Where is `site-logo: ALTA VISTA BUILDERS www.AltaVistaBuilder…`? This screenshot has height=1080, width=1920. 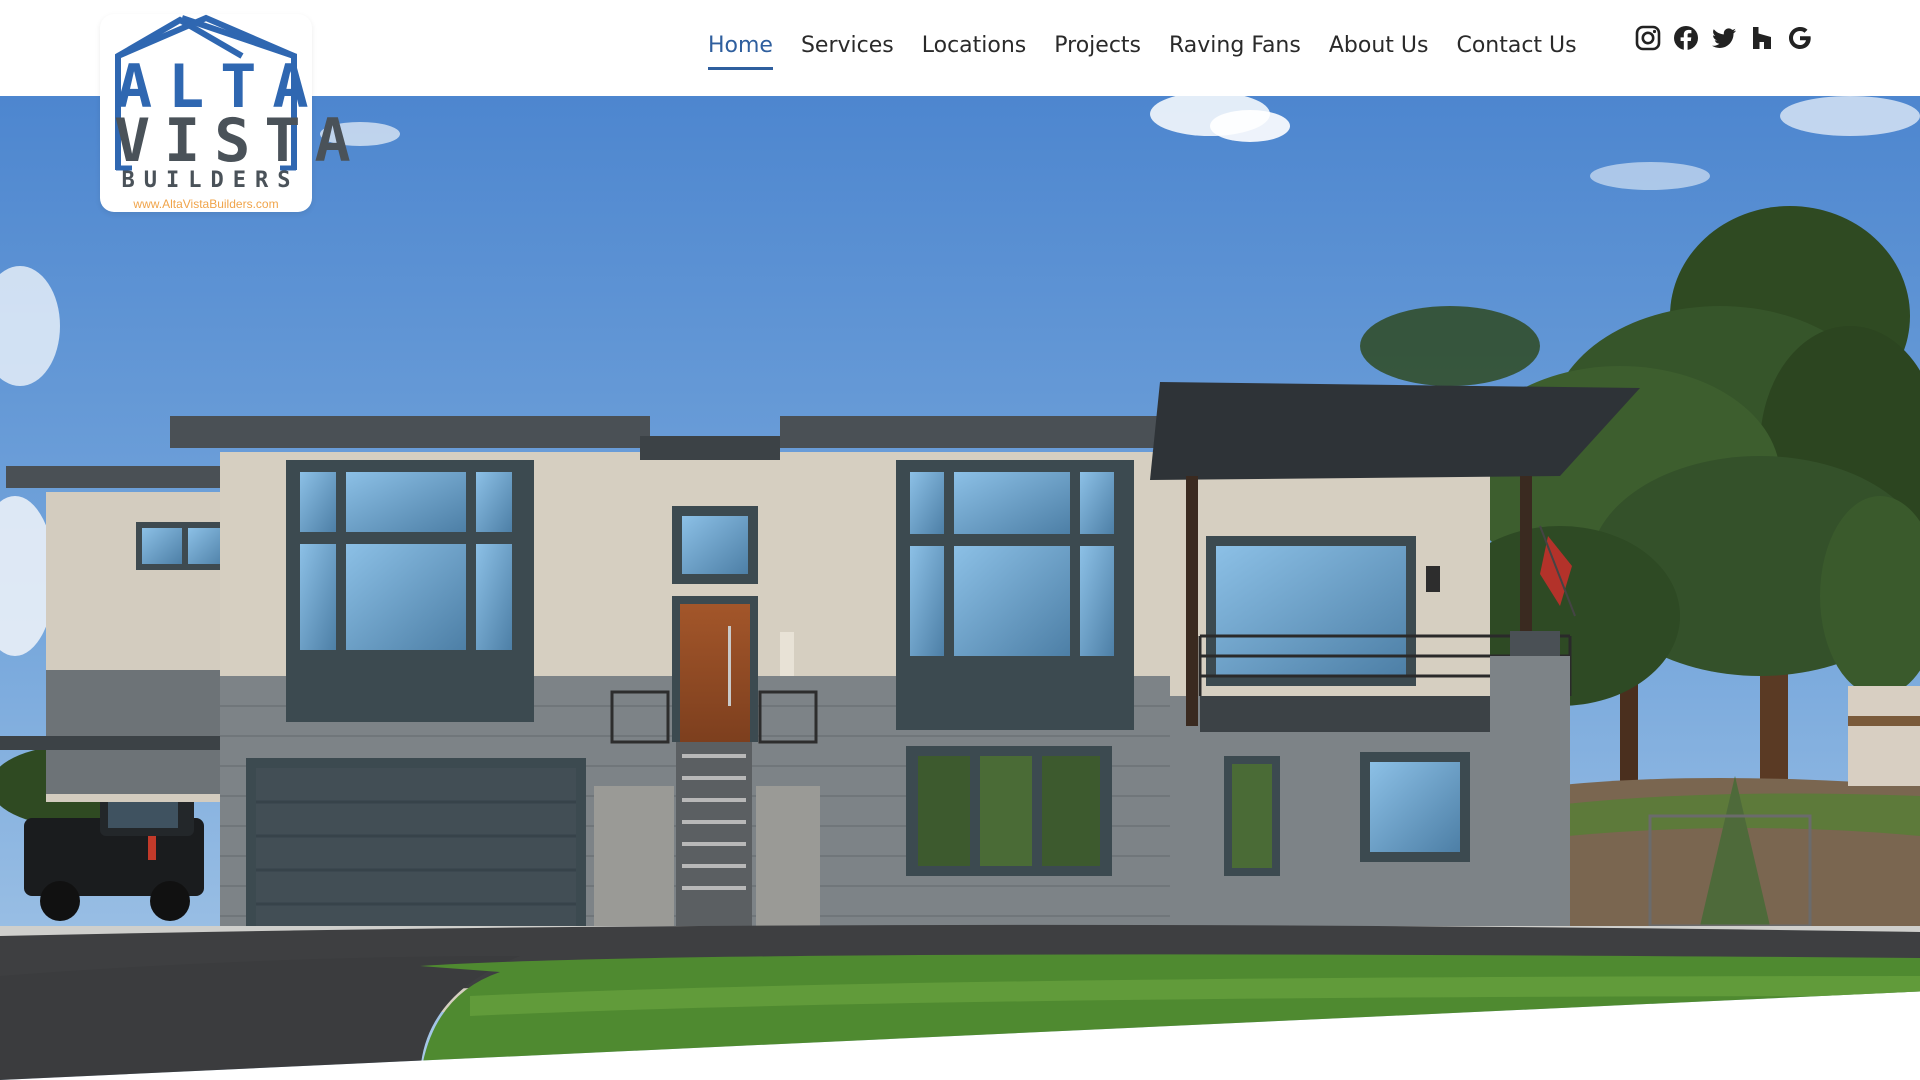 site-logo: ALTA VISTA BUILDERS www.AltaVistaBuilder… is located at coordinates (232, 113).